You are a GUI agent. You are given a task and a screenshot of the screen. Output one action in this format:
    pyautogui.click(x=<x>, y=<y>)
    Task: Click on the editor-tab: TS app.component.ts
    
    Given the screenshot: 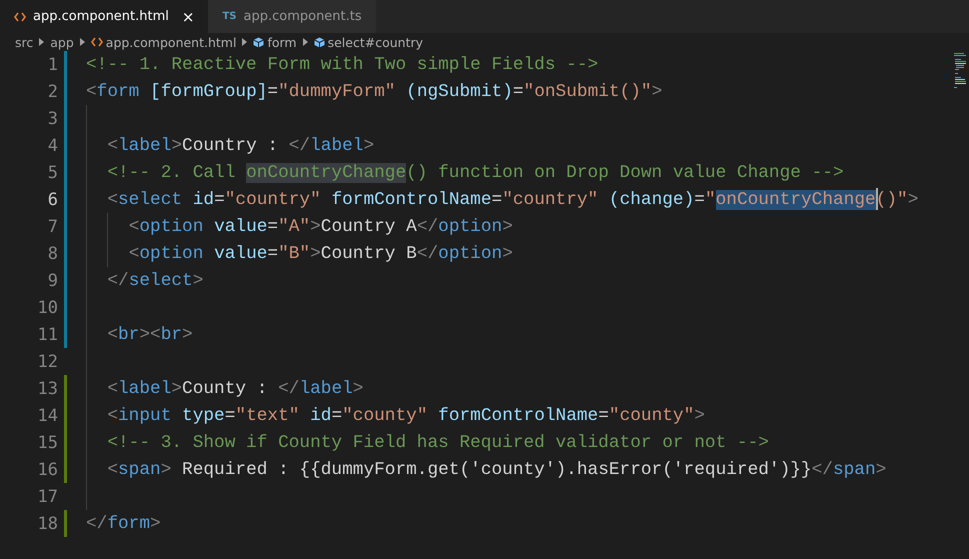 What is the action you would take?
    pyautogui.click(x=292, y=16)
    